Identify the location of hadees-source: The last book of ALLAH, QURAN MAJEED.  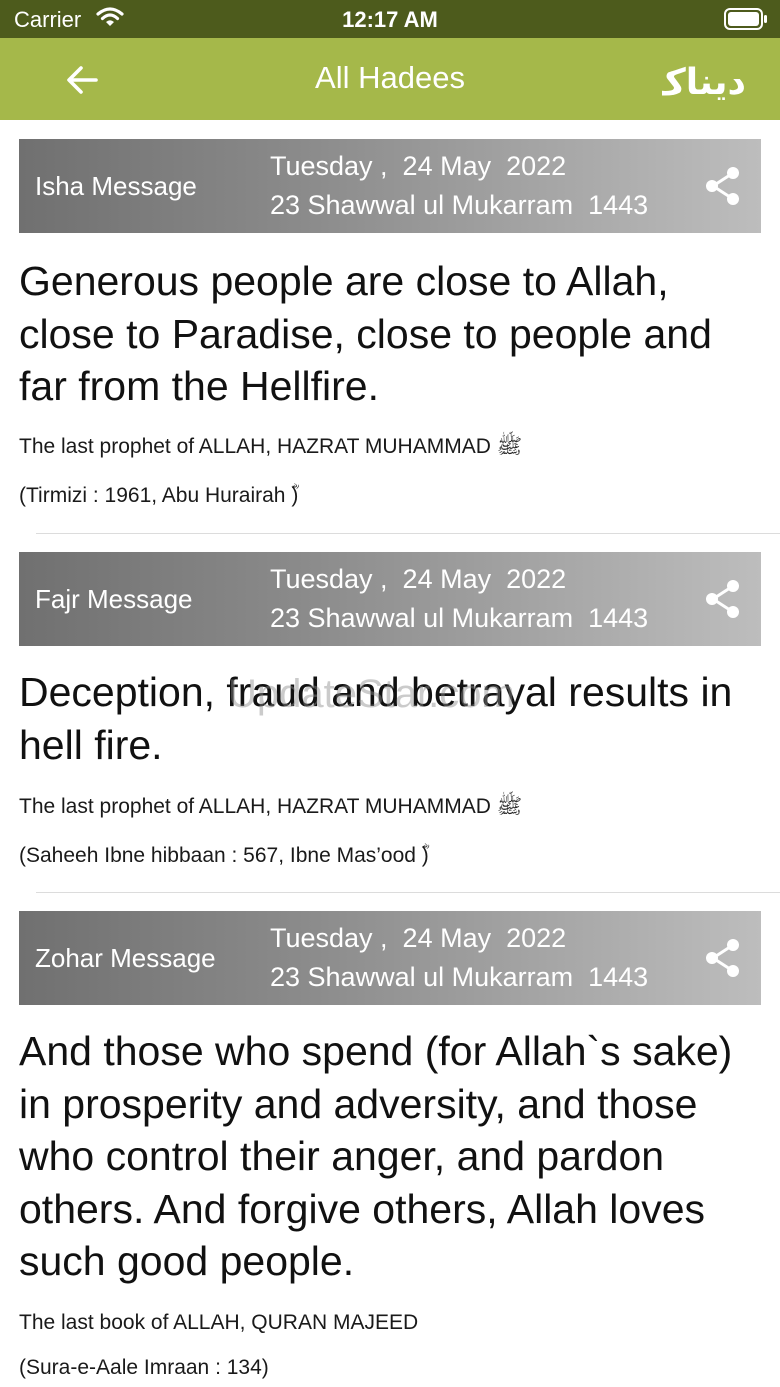
(219, 1322).